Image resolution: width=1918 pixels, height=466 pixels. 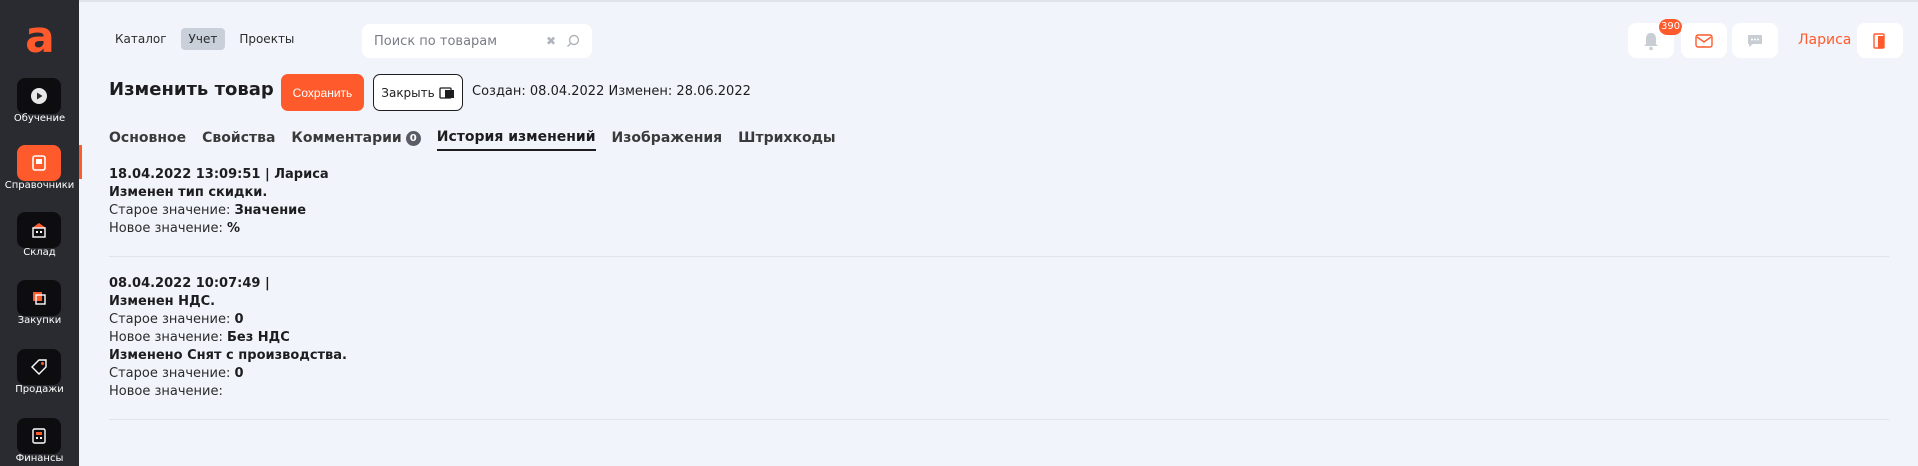 What do you see at coordinates (191, 89) in the screenshot?
I see `page-title: Изменить товар` at bounding box center [191, 89].